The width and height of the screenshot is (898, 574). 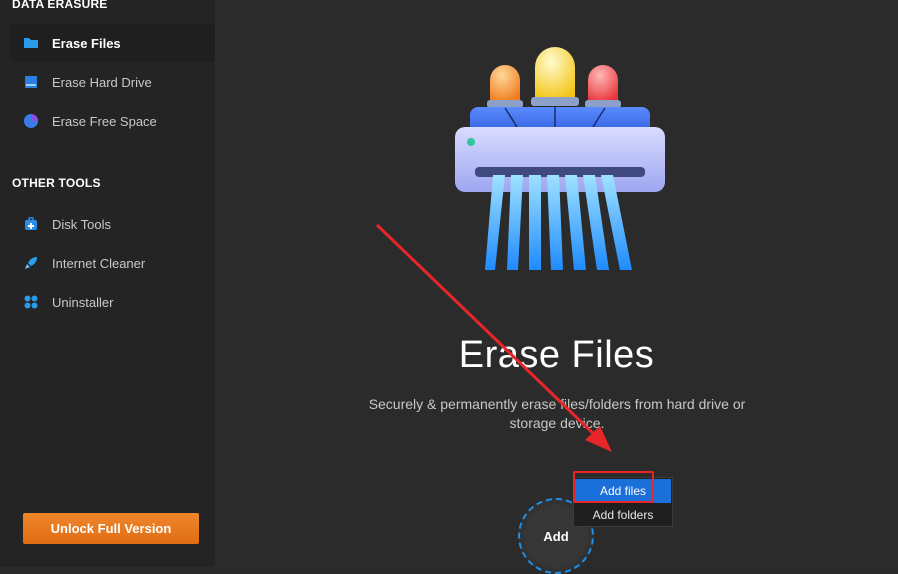 What do you see at coordinates (613, 487) in the screenshot?
I see `annotation-highlight-box` at bounding box center [613, 487].